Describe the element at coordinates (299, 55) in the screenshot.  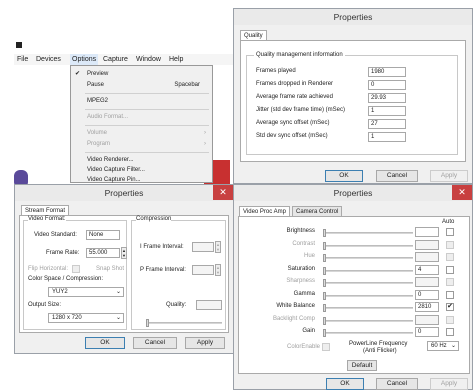
I see `group-title: Quality management information` at that location.